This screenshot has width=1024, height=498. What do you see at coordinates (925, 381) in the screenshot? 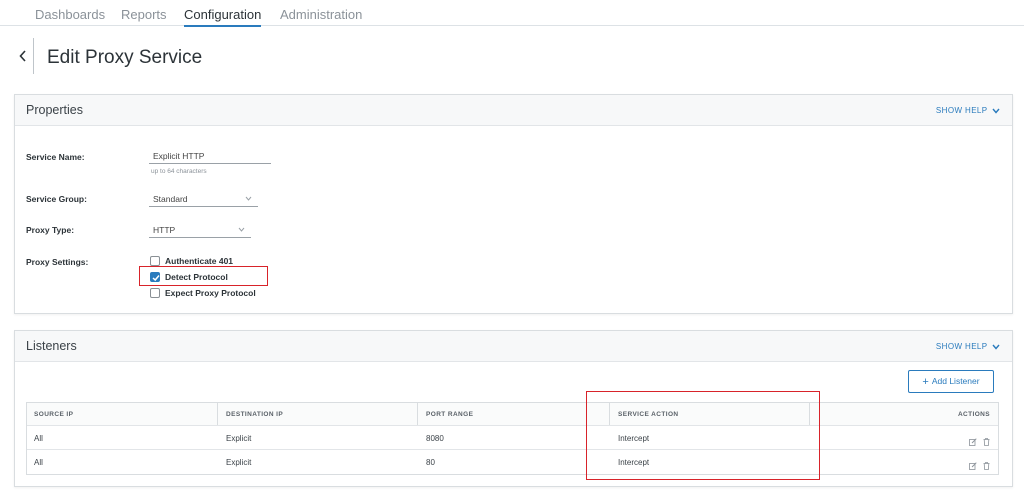
I see `plus-icon: +` at bounding box center [925, 381].